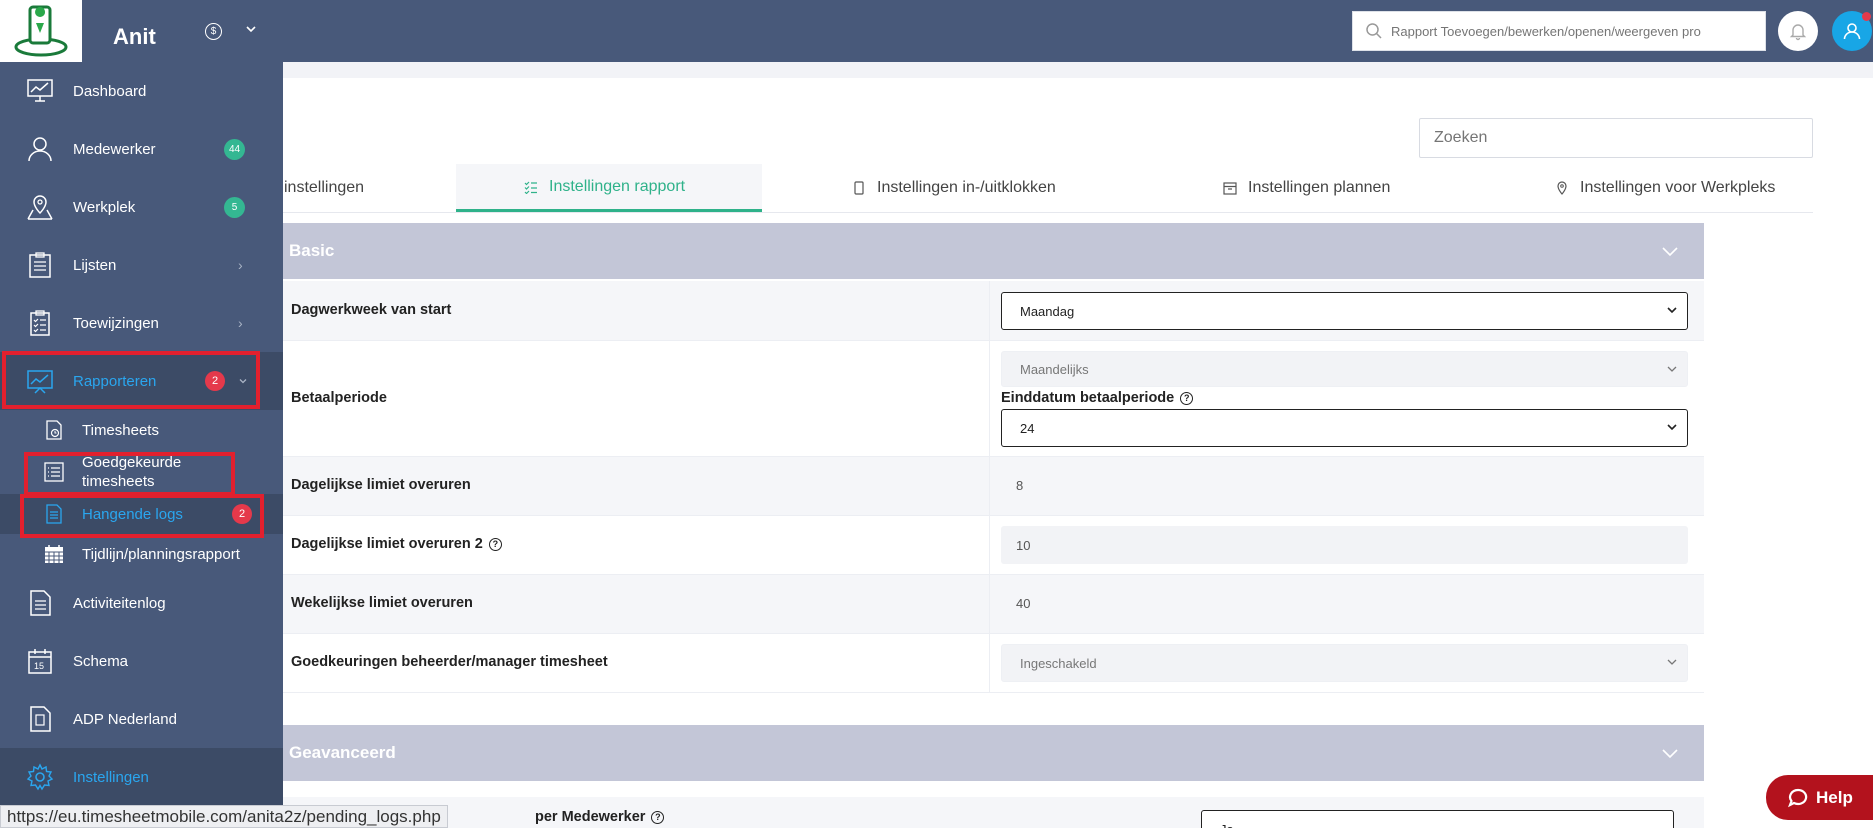 The height and width of the screenshot is (828, 1873). What do you see at coordinates (134, 36) in the screenshot?
I see `app-name: Anit` at bounding box center [134, 36].